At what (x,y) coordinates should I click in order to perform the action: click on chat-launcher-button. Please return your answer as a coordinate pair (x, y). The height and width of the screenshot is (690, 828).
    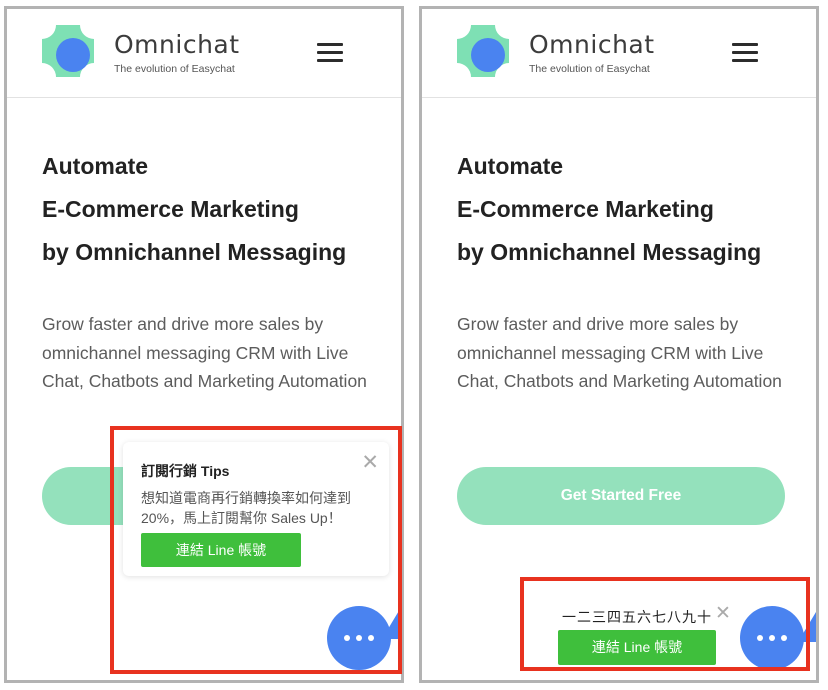
    Looking at the image, I should click on (772, 638).